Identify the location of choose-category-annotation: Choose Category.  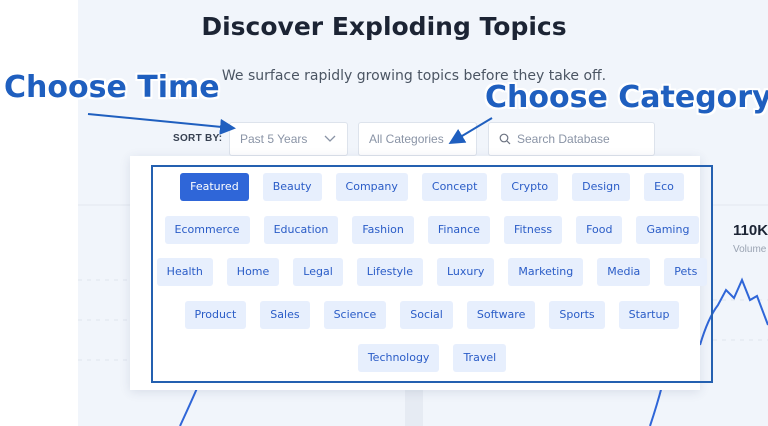
(626, 97).